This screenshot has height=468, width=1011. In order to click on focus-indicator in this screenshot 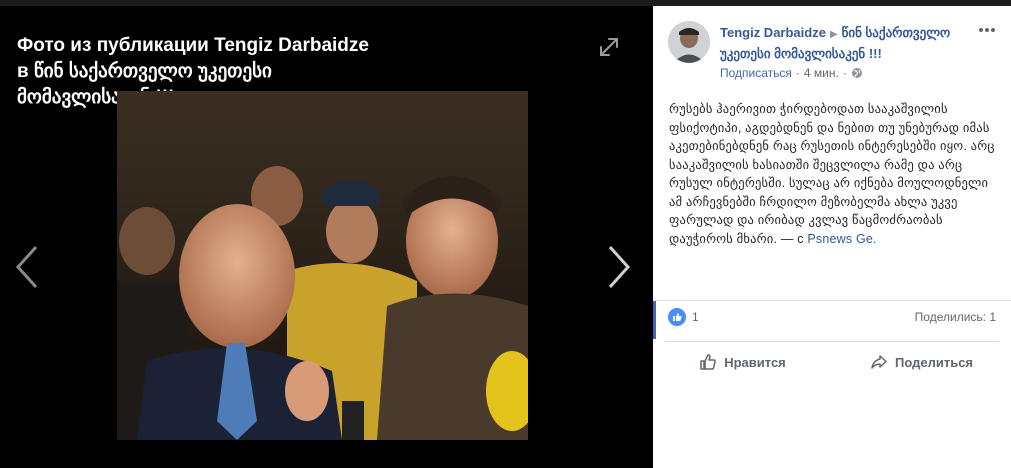, I will do `click(654, 320)`.